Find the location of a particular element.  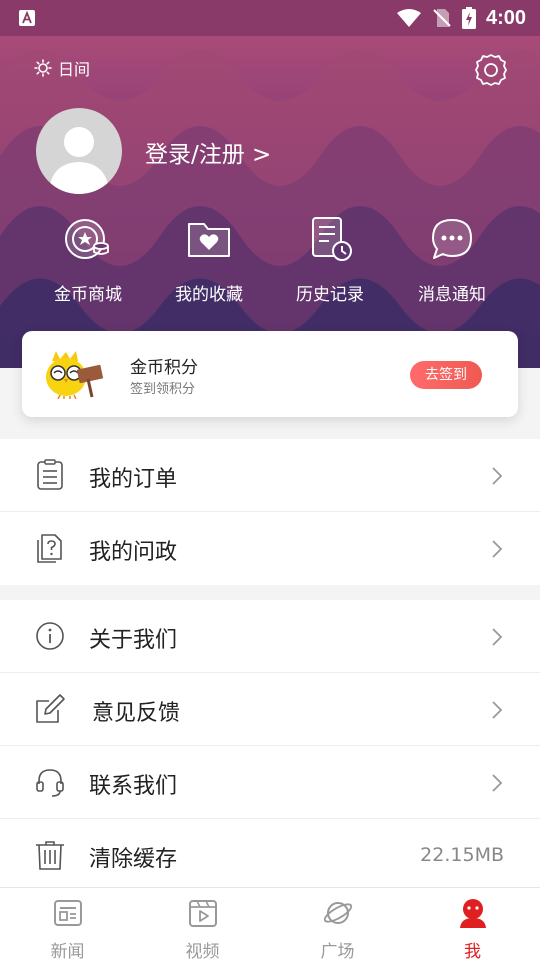

trash-icon is located at coordinates (50, 855).